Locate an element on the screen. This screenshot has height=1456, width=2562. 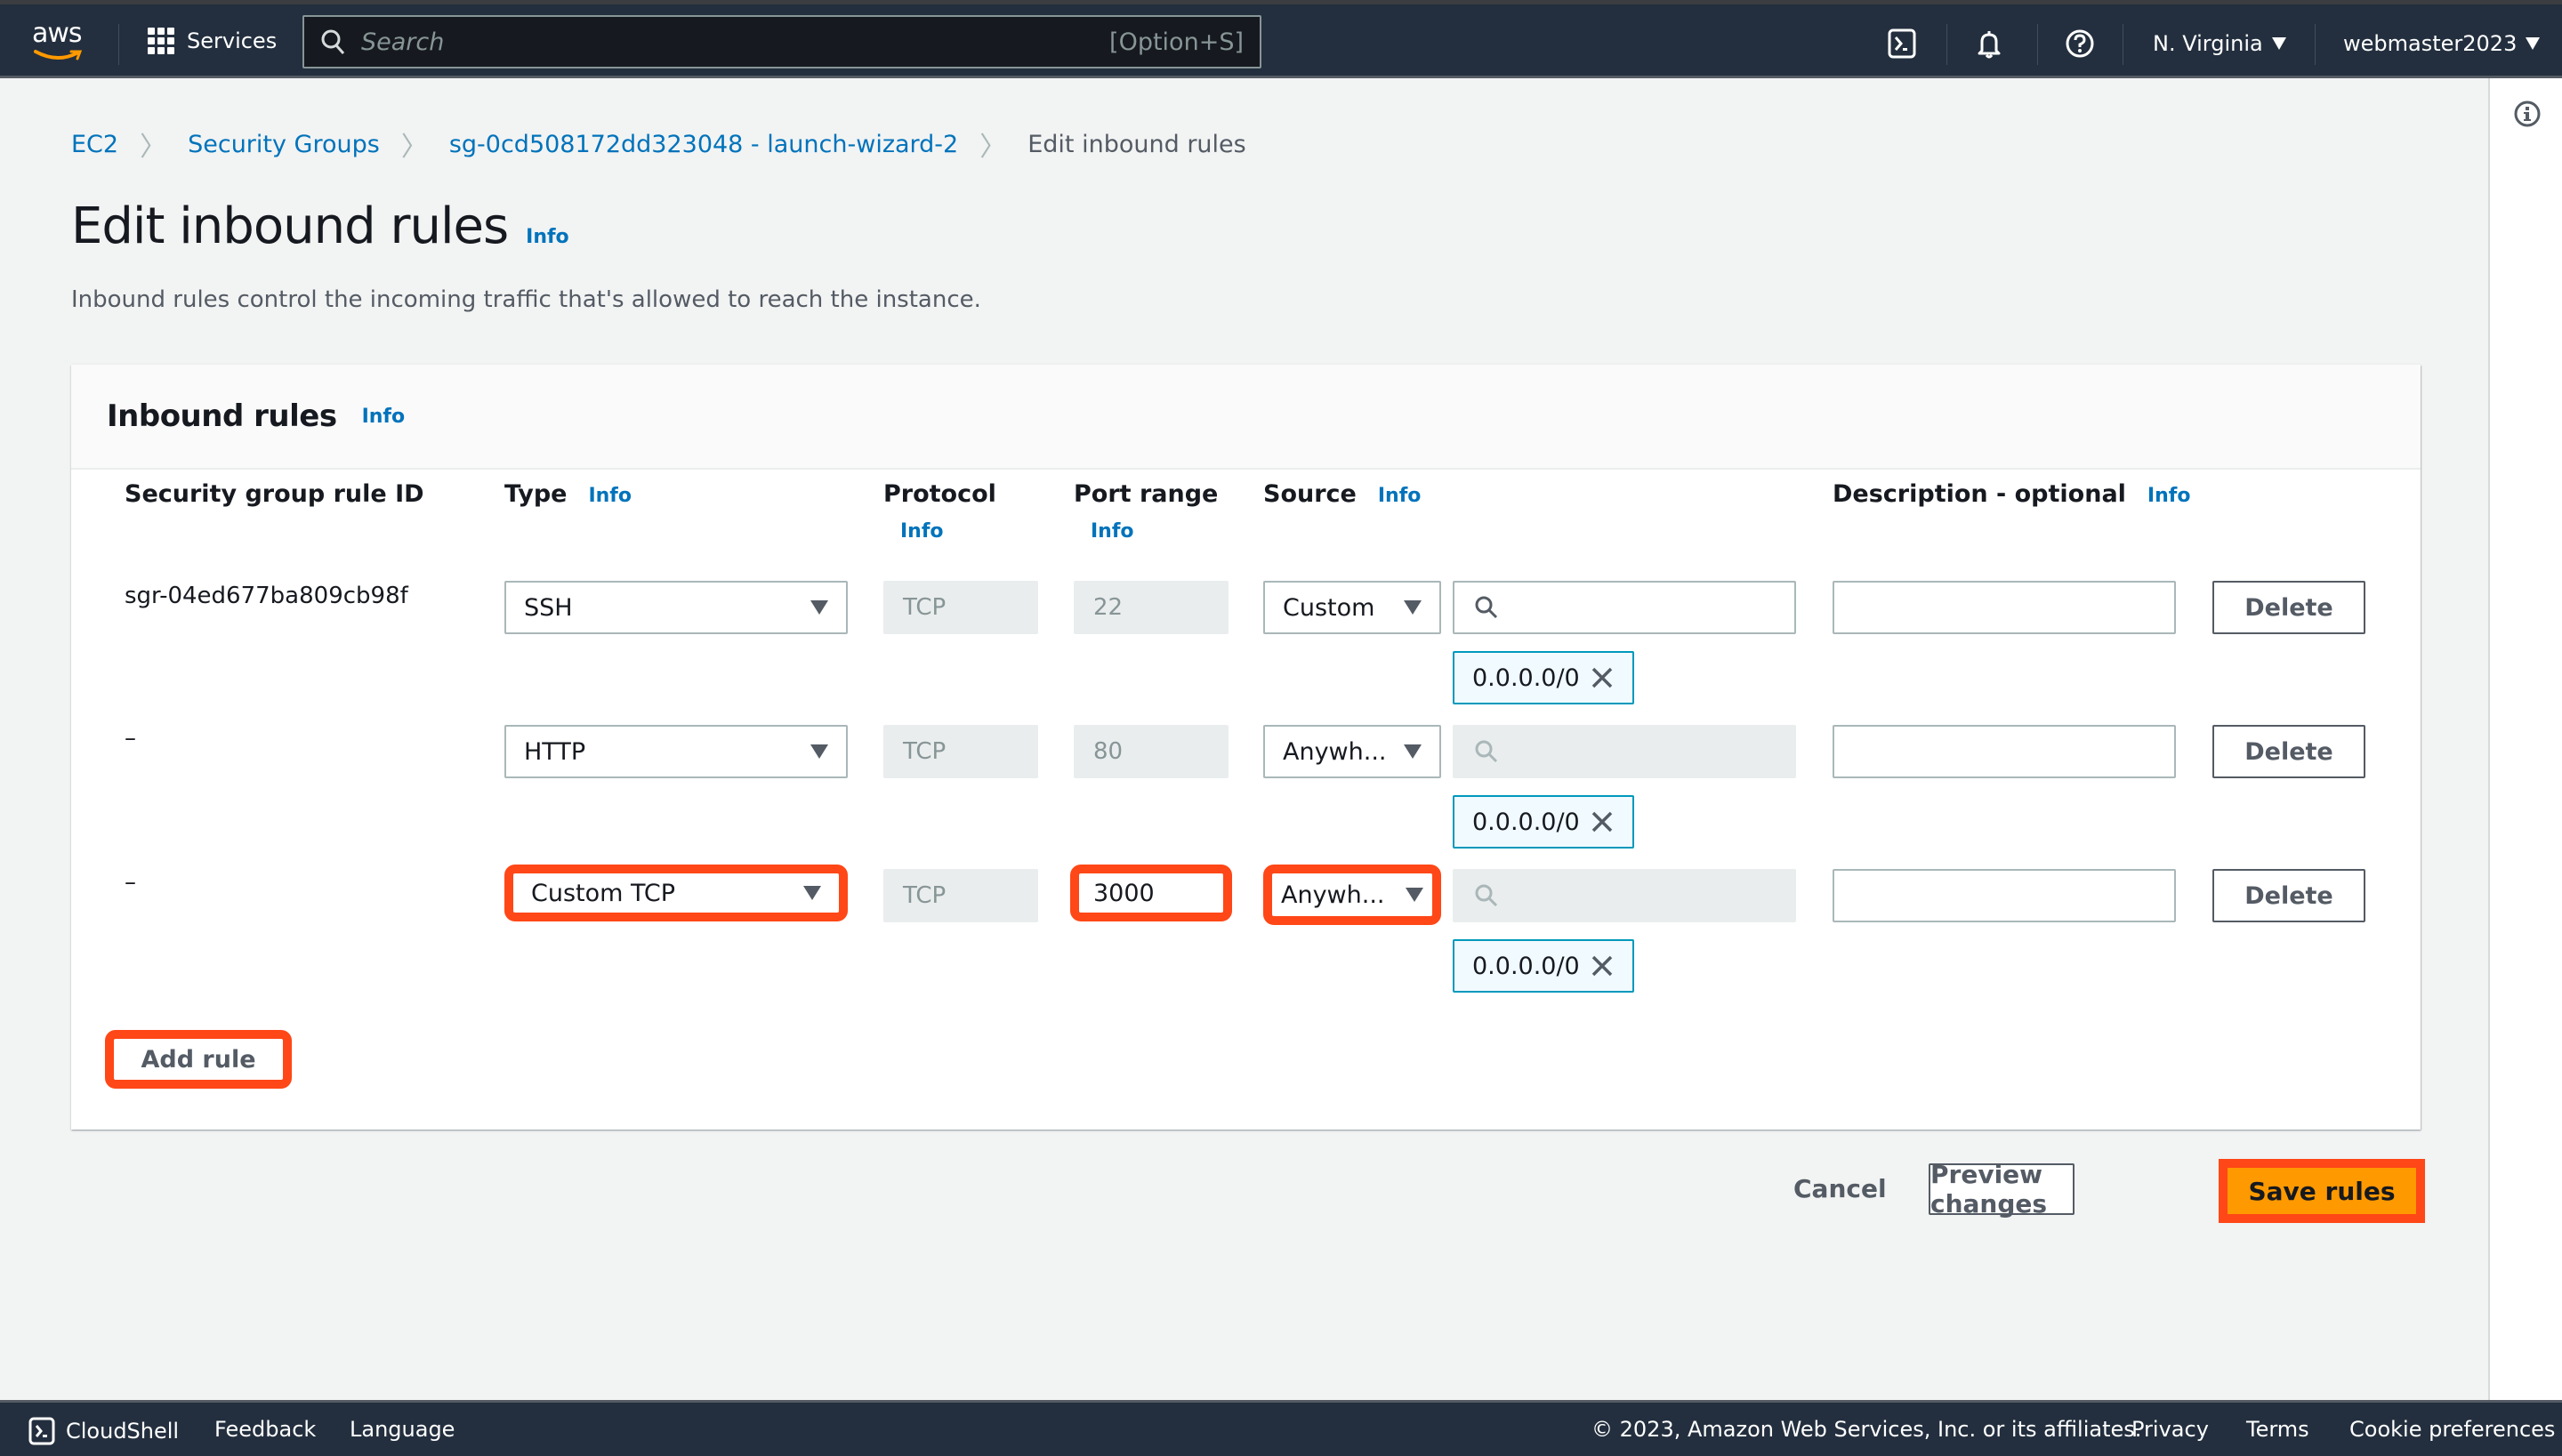
search-placeholder: Search is located at coordinates (403, 42).